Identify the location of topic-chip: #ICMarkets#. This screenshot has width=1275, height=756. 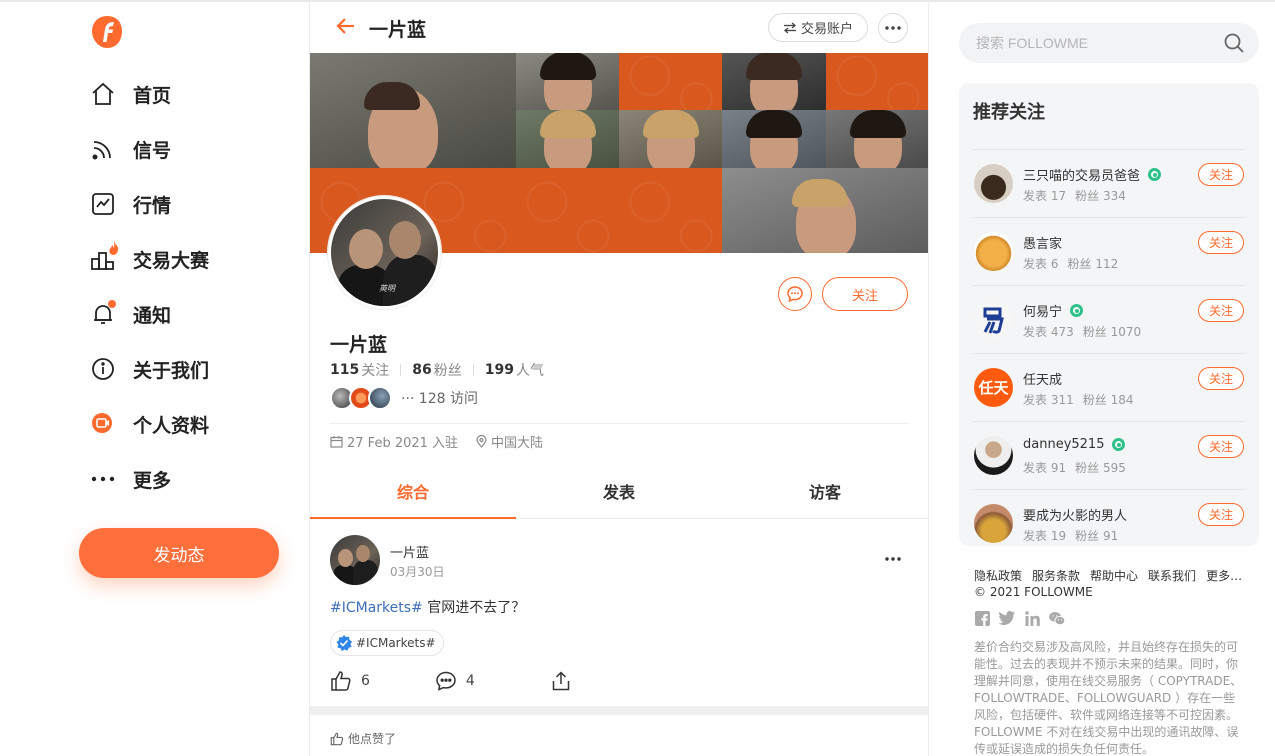
(387, 643).